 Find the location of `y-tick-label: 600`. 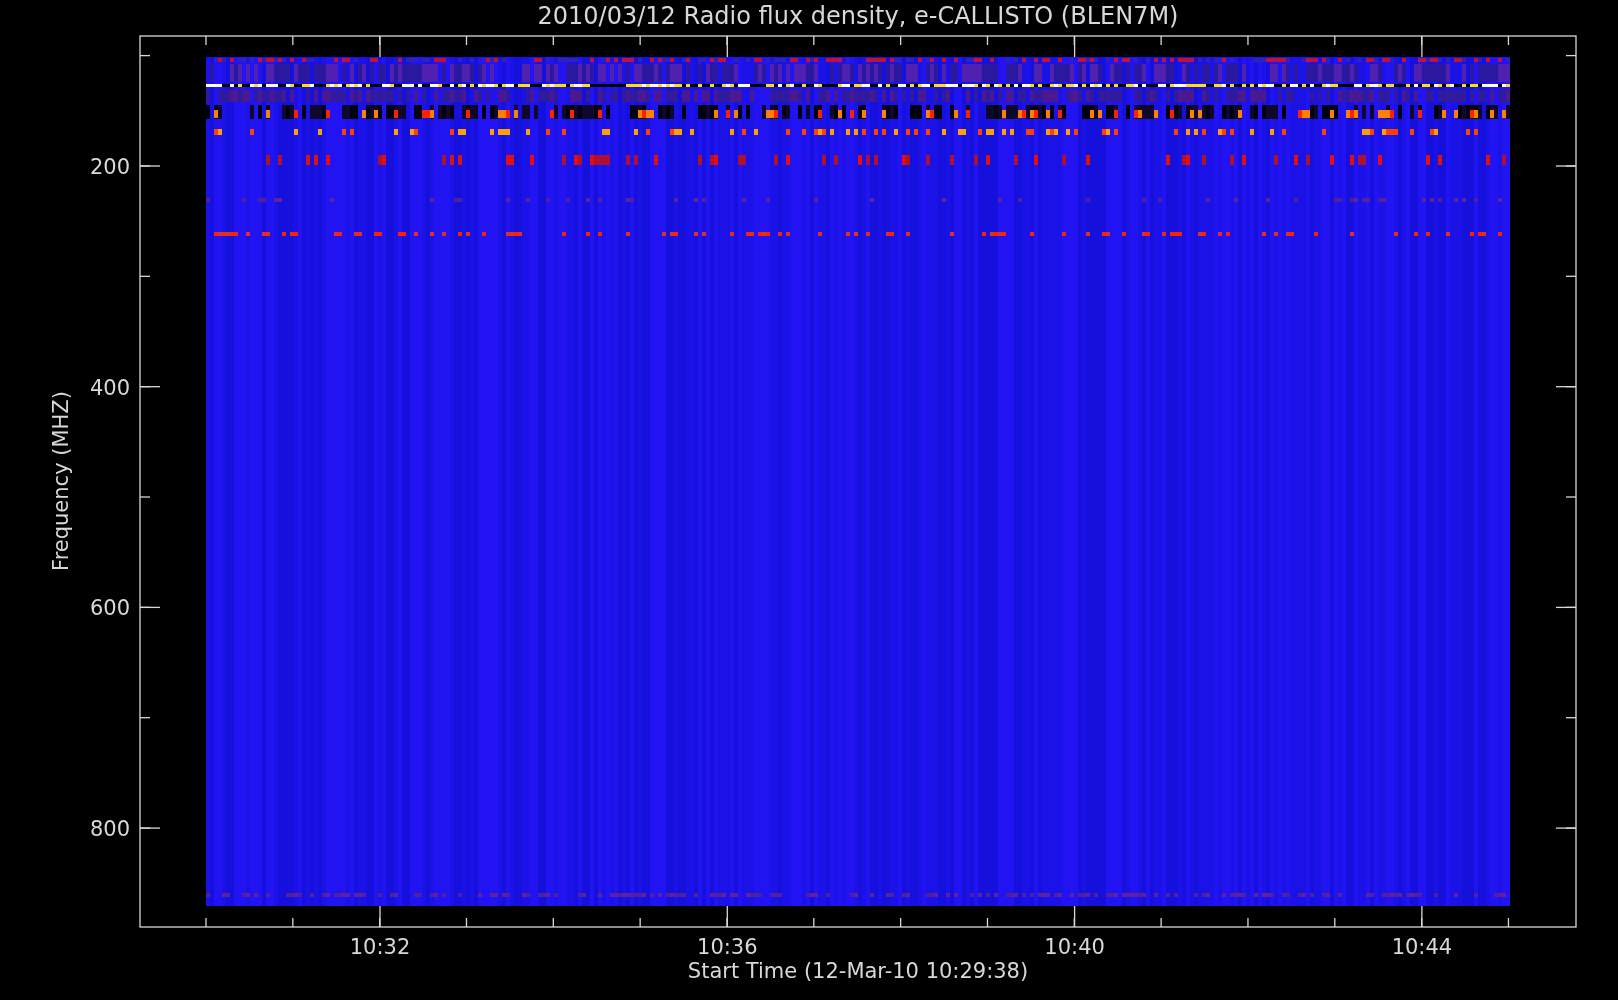

y-tick-label: 600 is located at coordinates (109, 608).